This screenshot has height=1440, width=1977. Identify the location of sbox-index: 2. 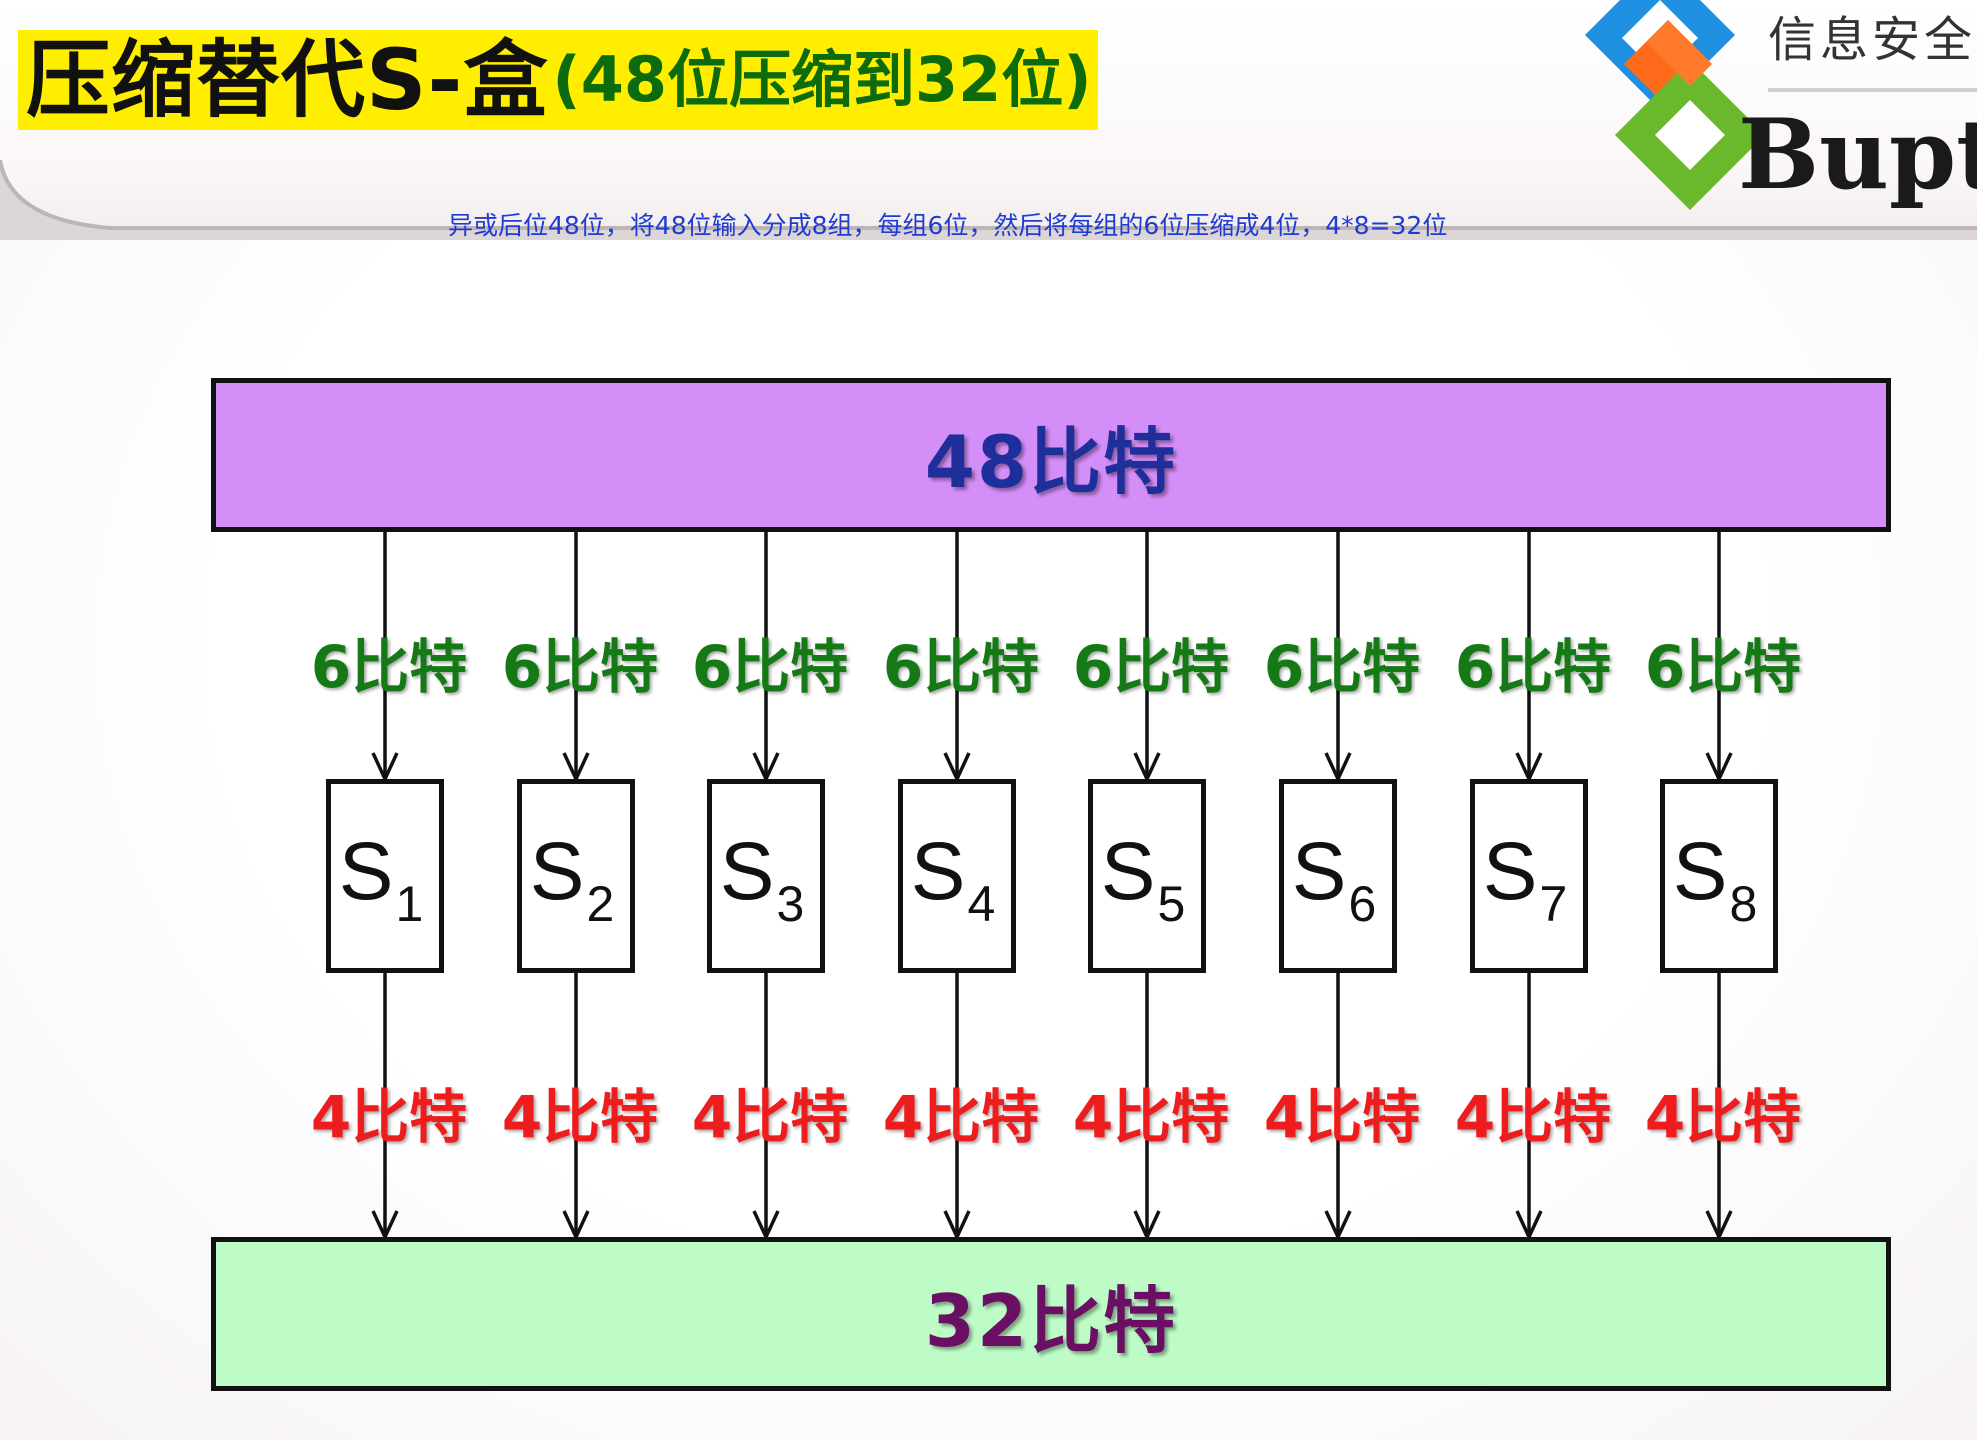
(600, 904).